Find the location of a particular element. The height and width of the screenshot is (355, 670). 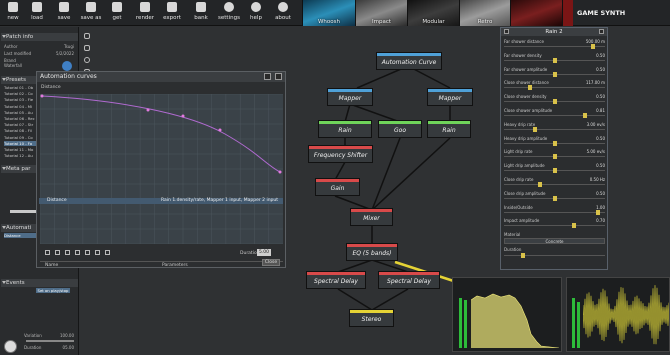

rain-param: Impact amplitude 0.70 is located at coordinates (554, 225).